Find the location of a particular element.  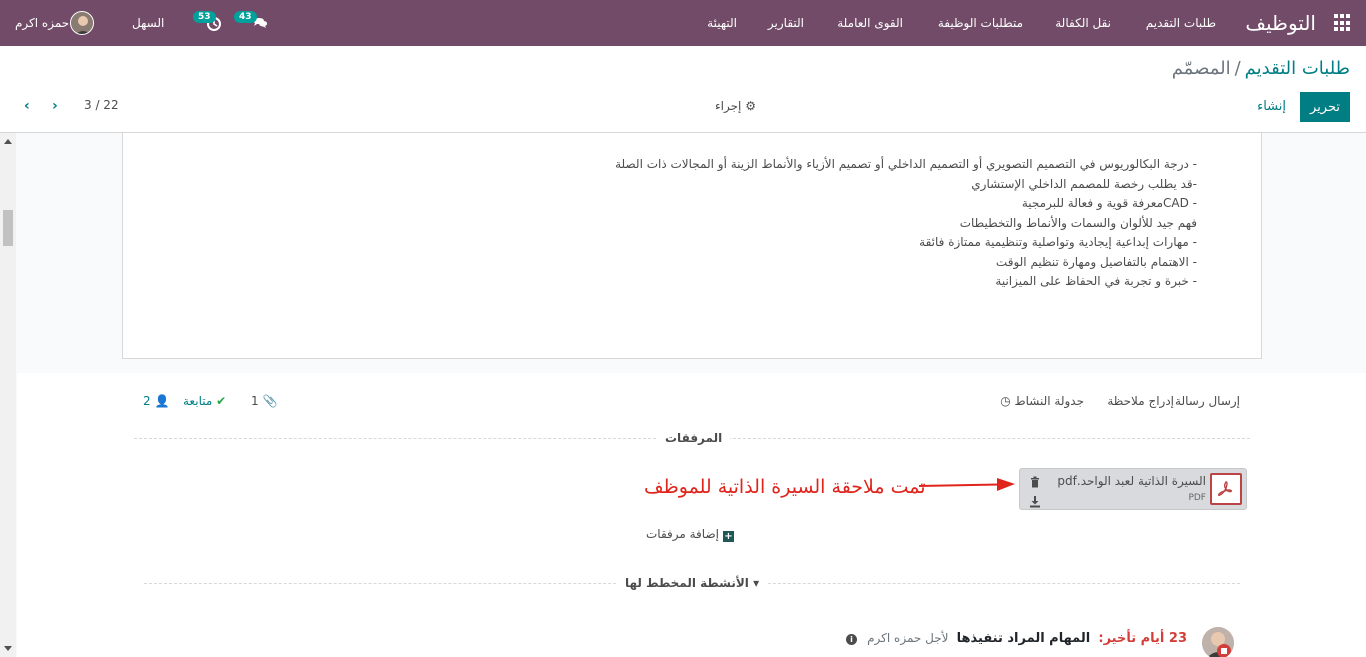

follow-button: متابعة ✔ is located at coordinates (204, 401).